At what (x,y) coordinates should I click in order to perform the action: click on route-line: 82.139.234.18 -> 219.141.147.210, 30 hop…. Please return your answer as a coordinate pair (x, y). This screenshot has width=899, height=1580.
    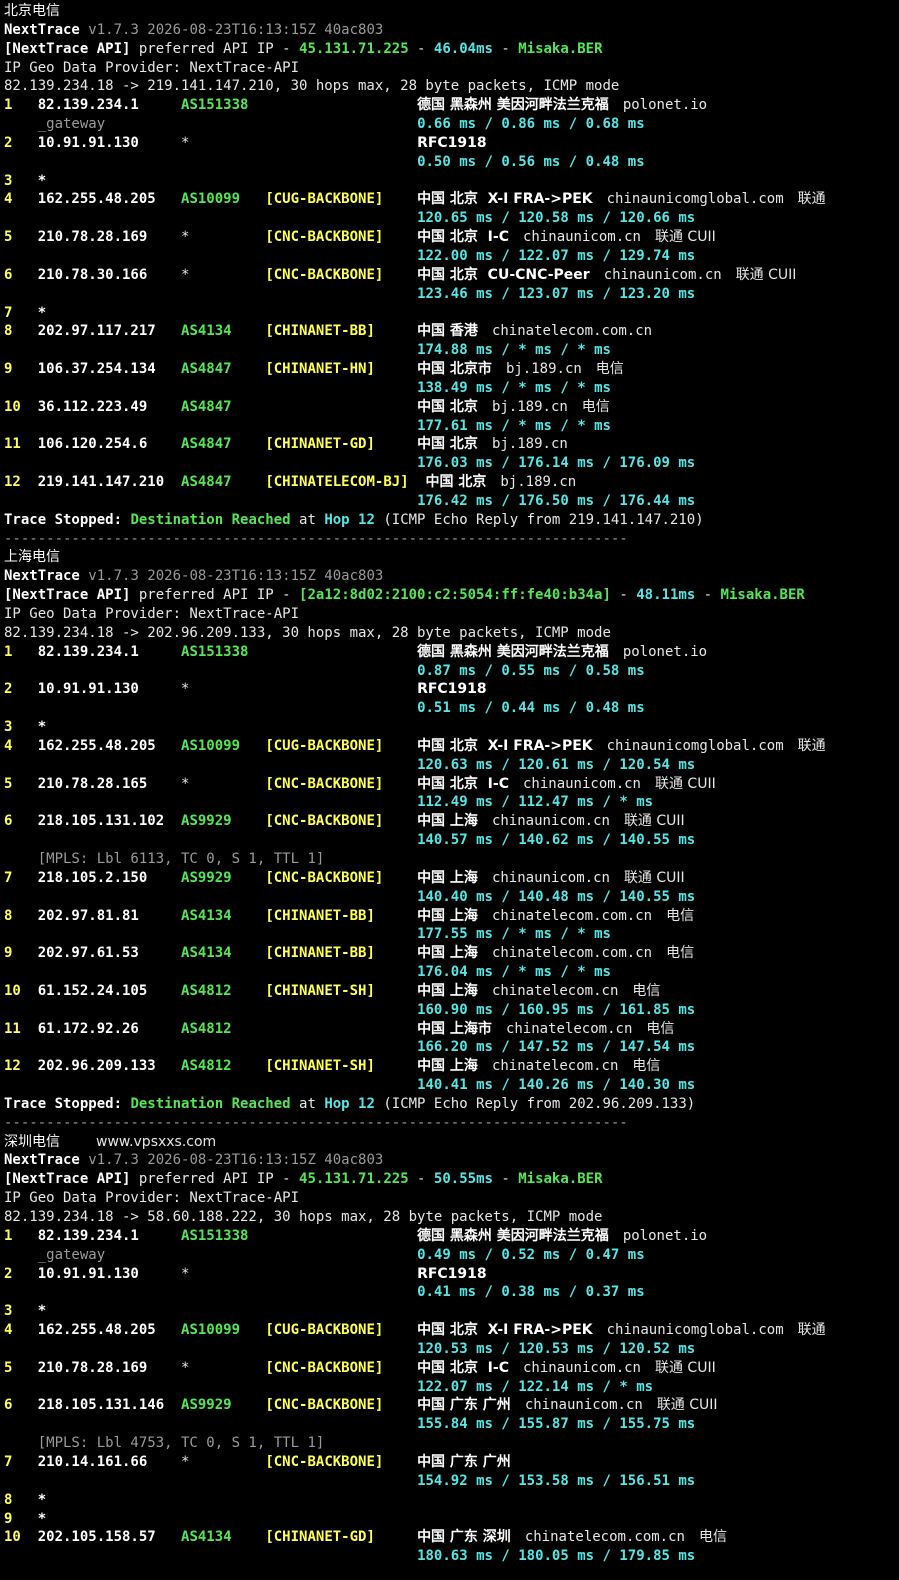
    Looking at the image, I should click on (450, 86).